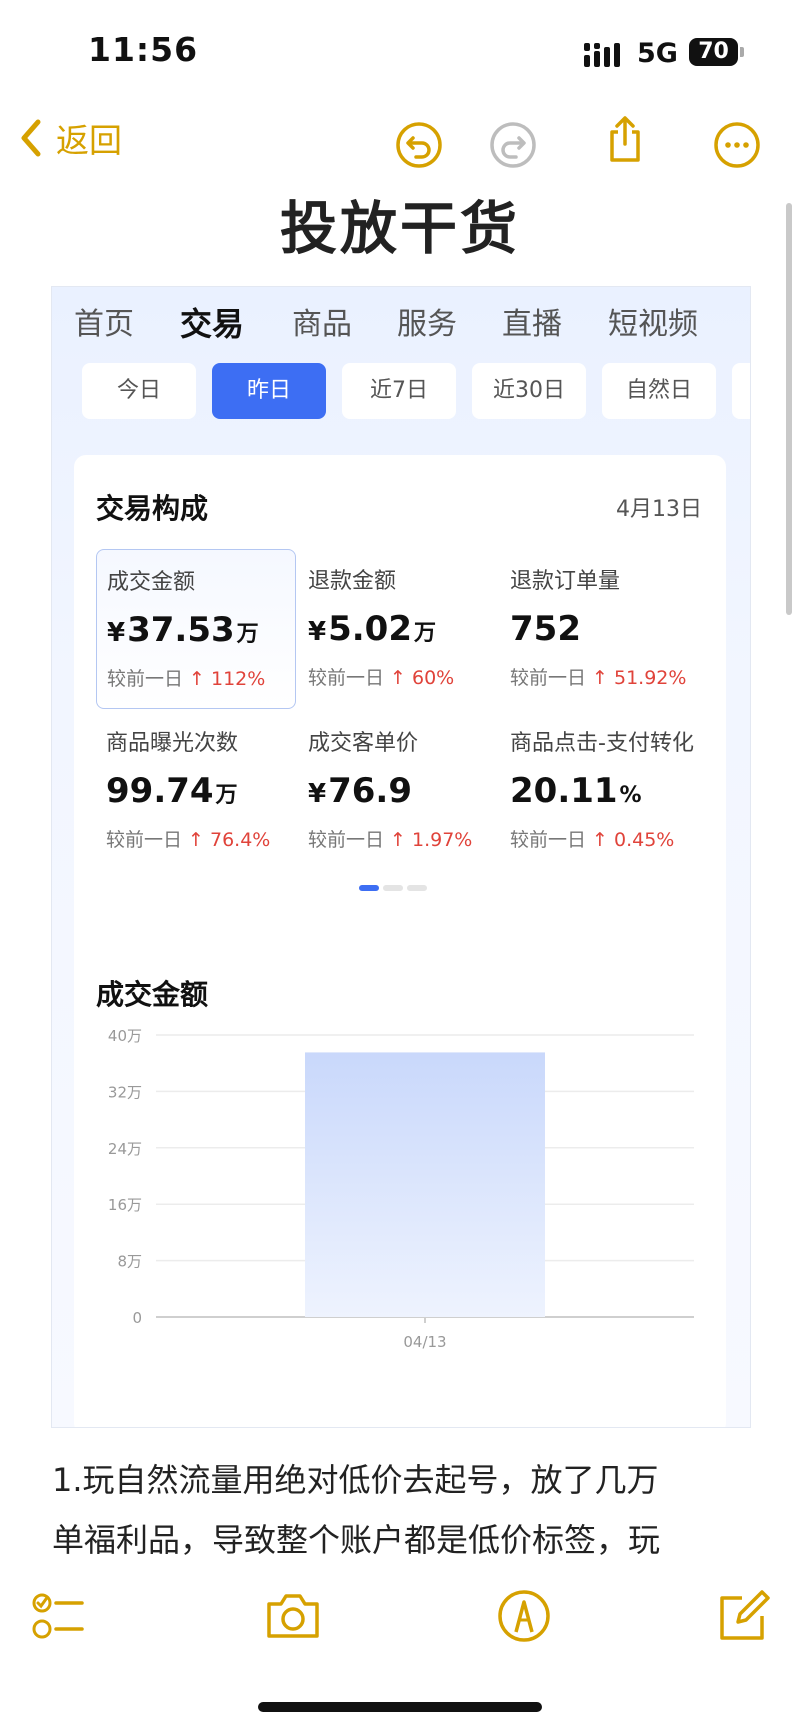 The height and width of the screenshot is (1731, 800). What do you see at coordinates (653, 324) in the screenshot?
I see `tab-short-video: 短视频` at bounding box center [653, 324].